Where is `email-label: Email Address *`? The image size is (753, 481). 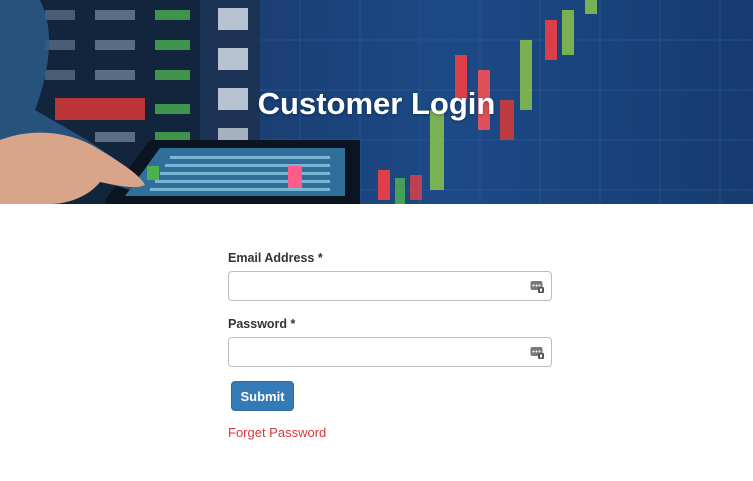 email-label: Email Address * is located at coordinates (275, 258).